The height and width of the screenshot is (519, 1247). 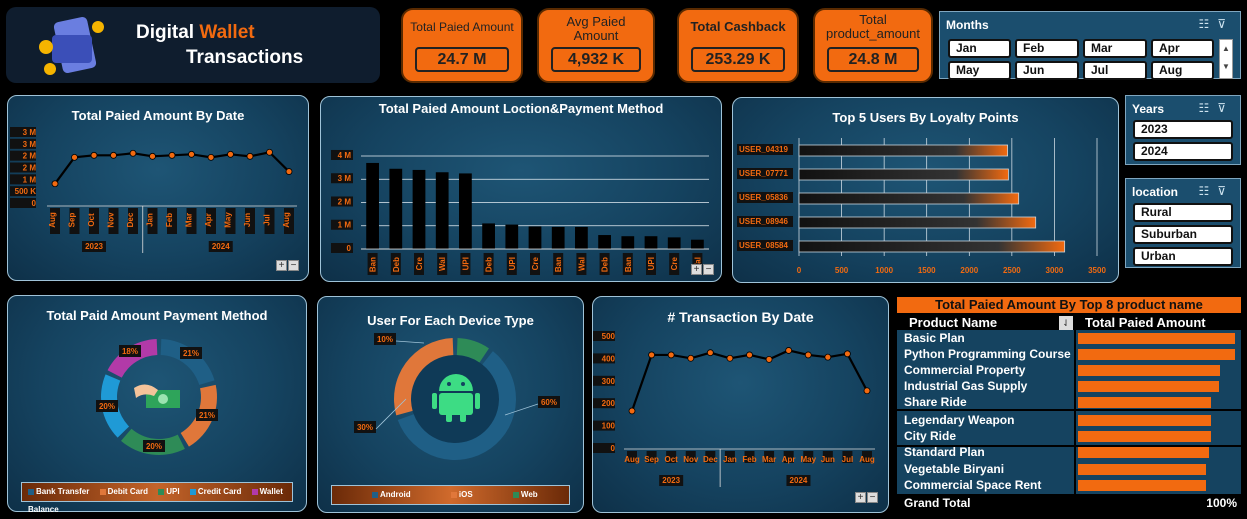 I want to click on column-header-amount: Total Paied Amount, so click(x=1145, y=322).